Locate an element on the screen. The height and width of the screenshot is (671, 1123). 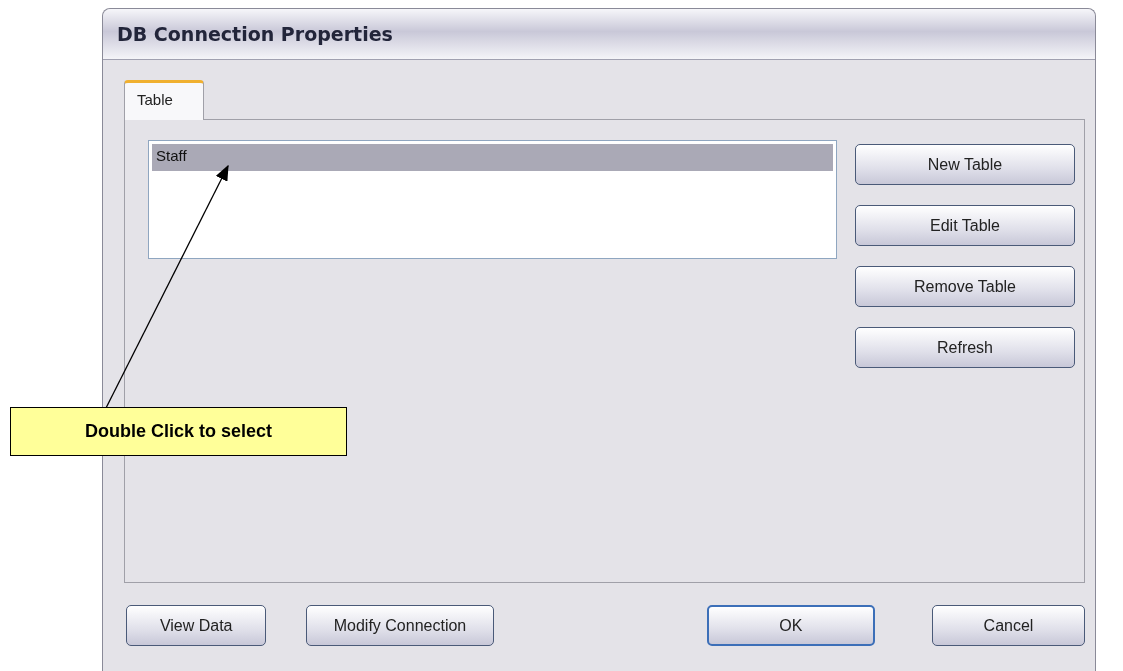
action-button: New Table is located at coordinates (965, 164).